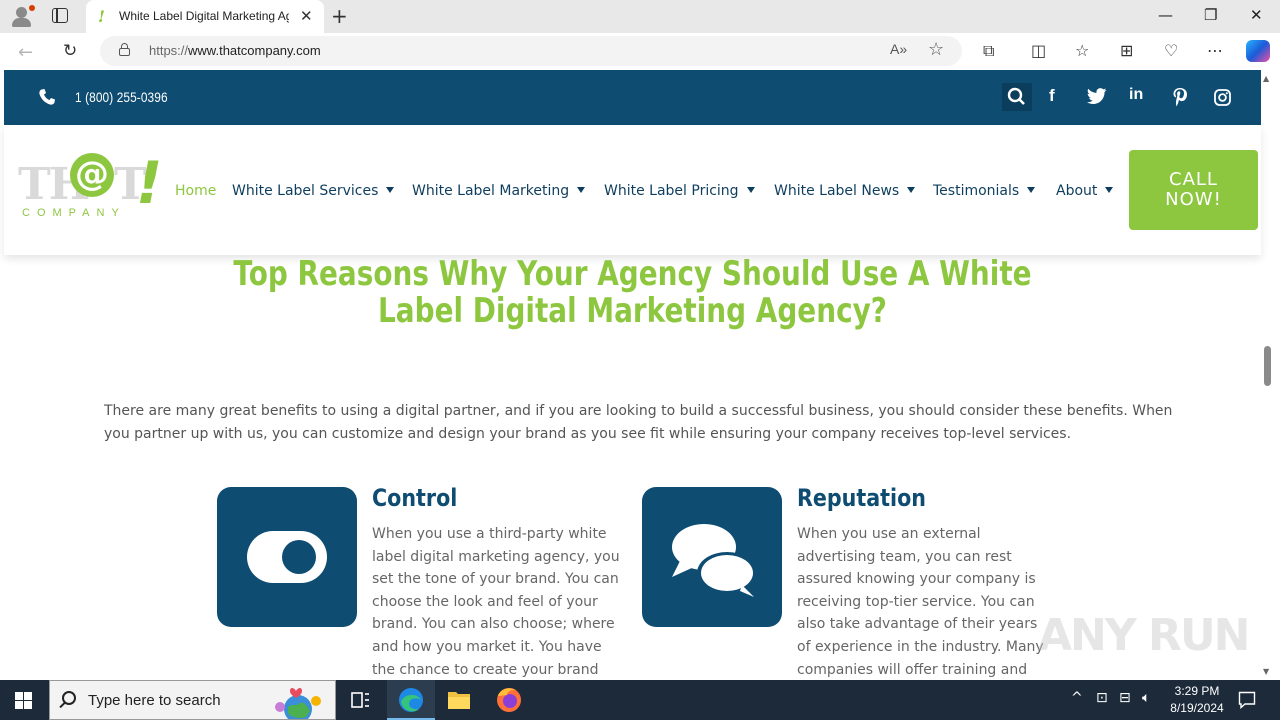 The width and height of the screenshot is (1280, 724). I want to click on close-window-icon: ✕, so click(1256, 15).